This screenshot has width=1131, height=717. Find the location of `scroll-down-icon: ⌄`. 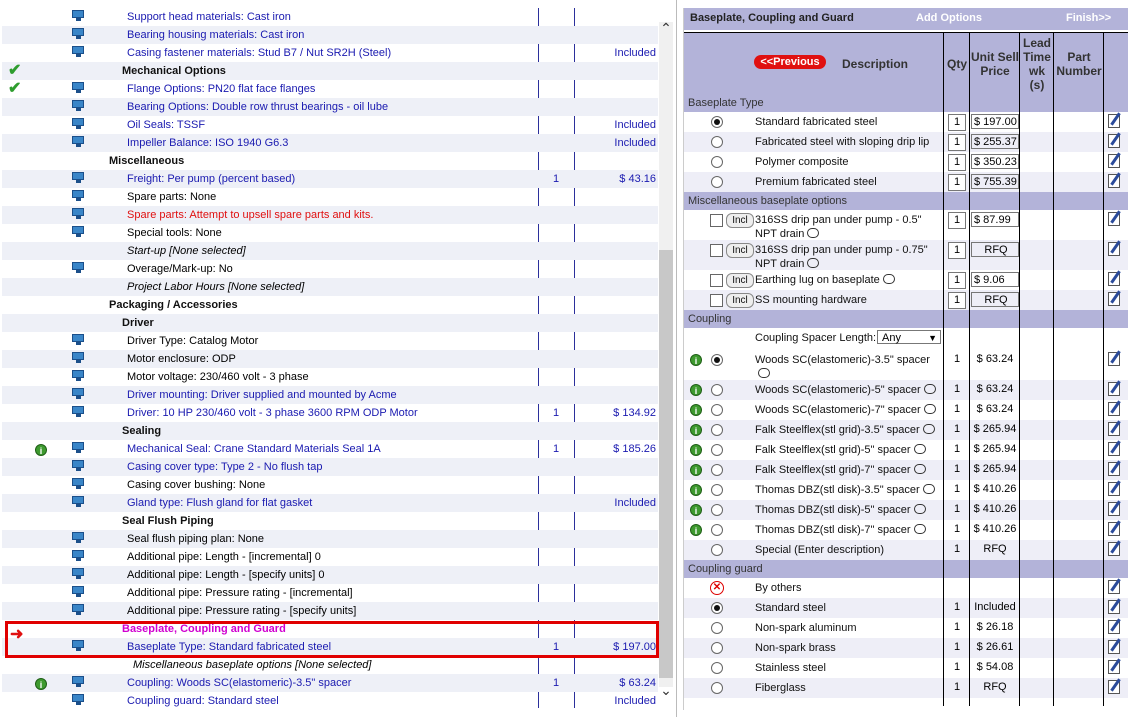

scroll-down-icon: ⌄ is located at coordinates (666, 690).